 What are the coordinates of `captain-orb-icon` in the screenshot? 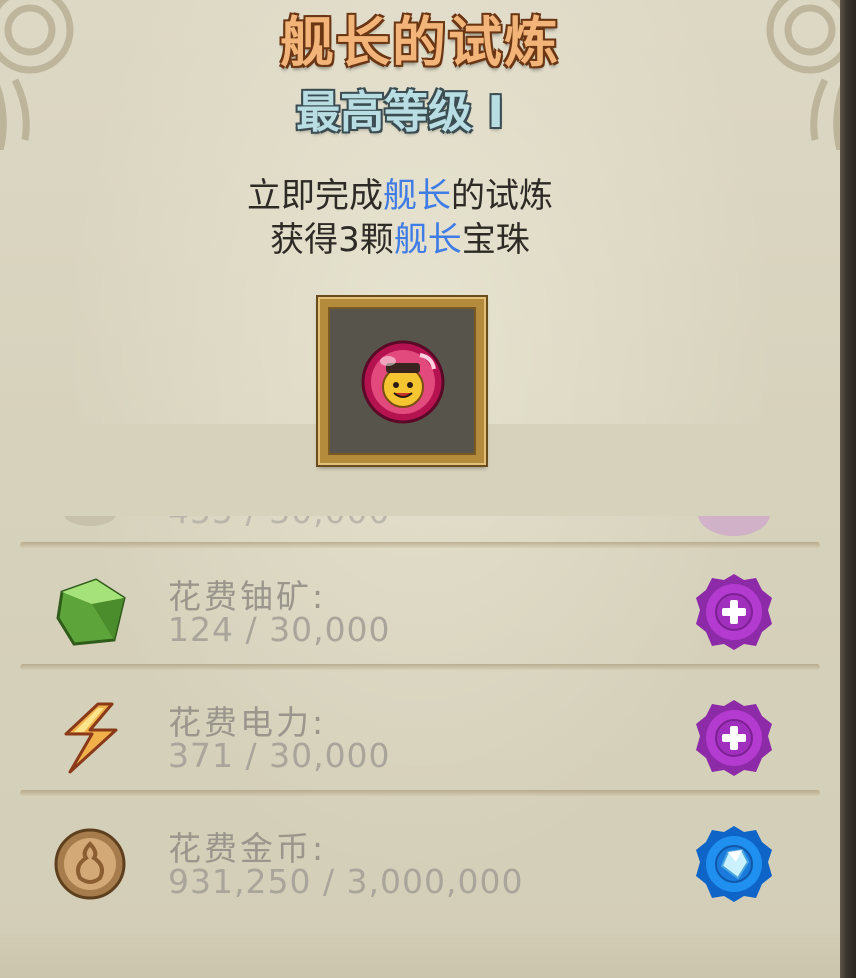 It's located at (403, 382).